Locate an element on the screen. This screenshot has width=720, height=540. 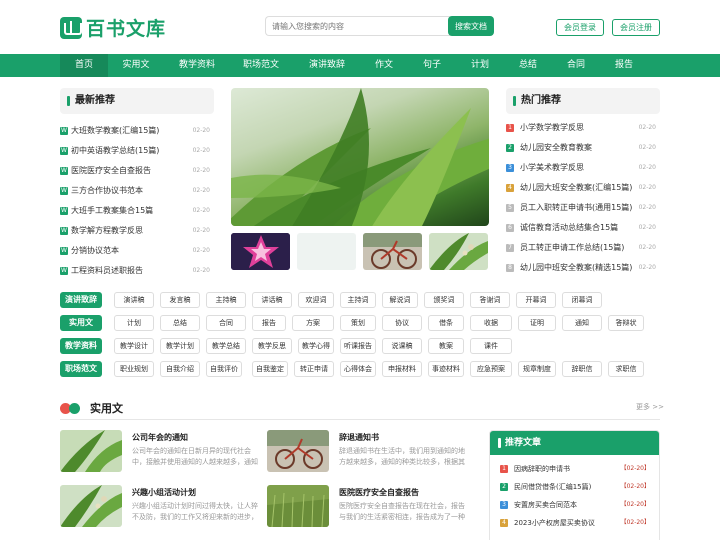
search-input is located at coordinates (357, 26).